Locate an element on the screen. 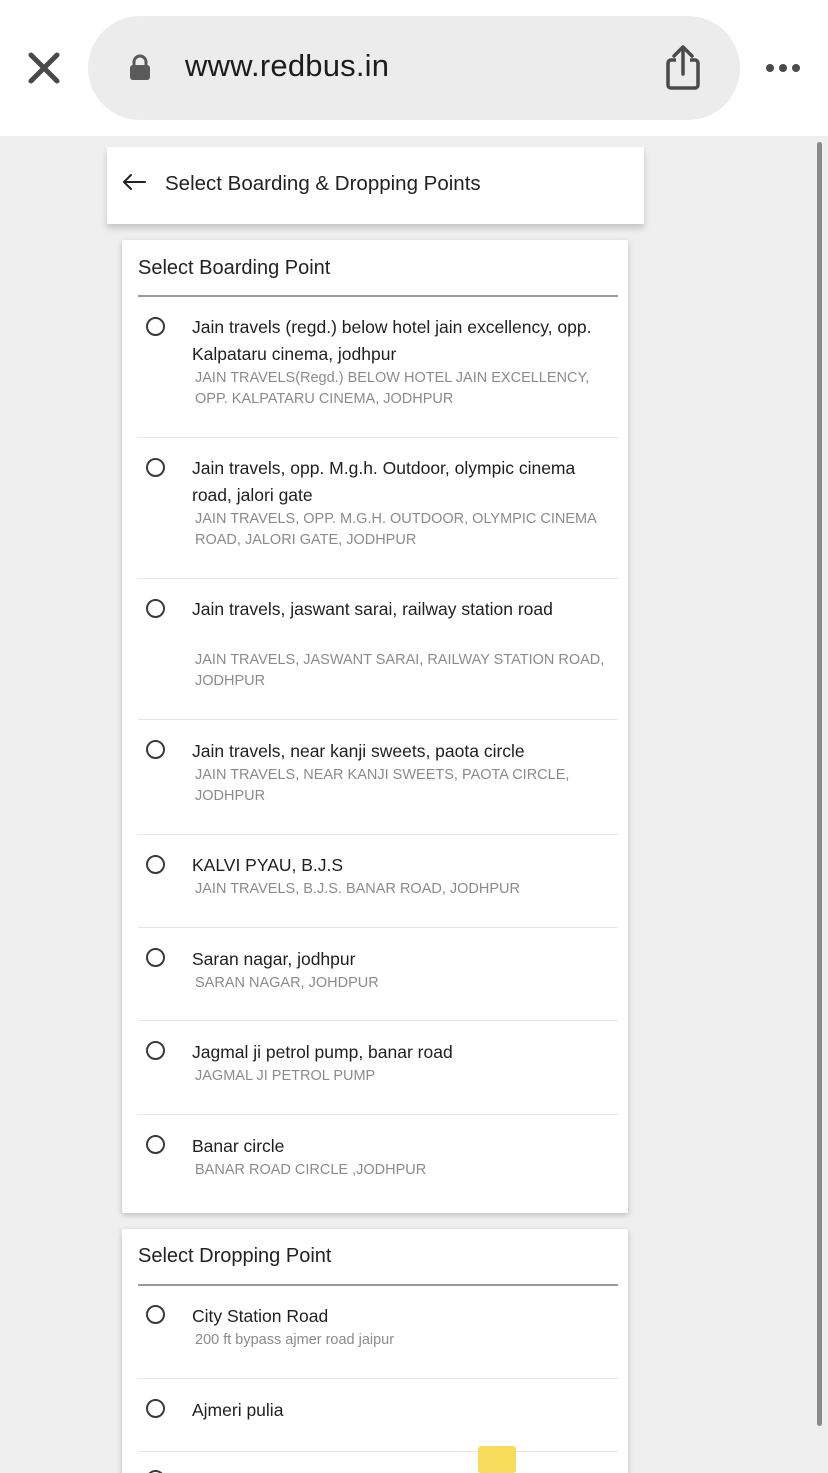  point-address: JAIN TRAVELS, B.J.S. BANAR ROAD, JODHPUR is located at coordinates (357, 889).